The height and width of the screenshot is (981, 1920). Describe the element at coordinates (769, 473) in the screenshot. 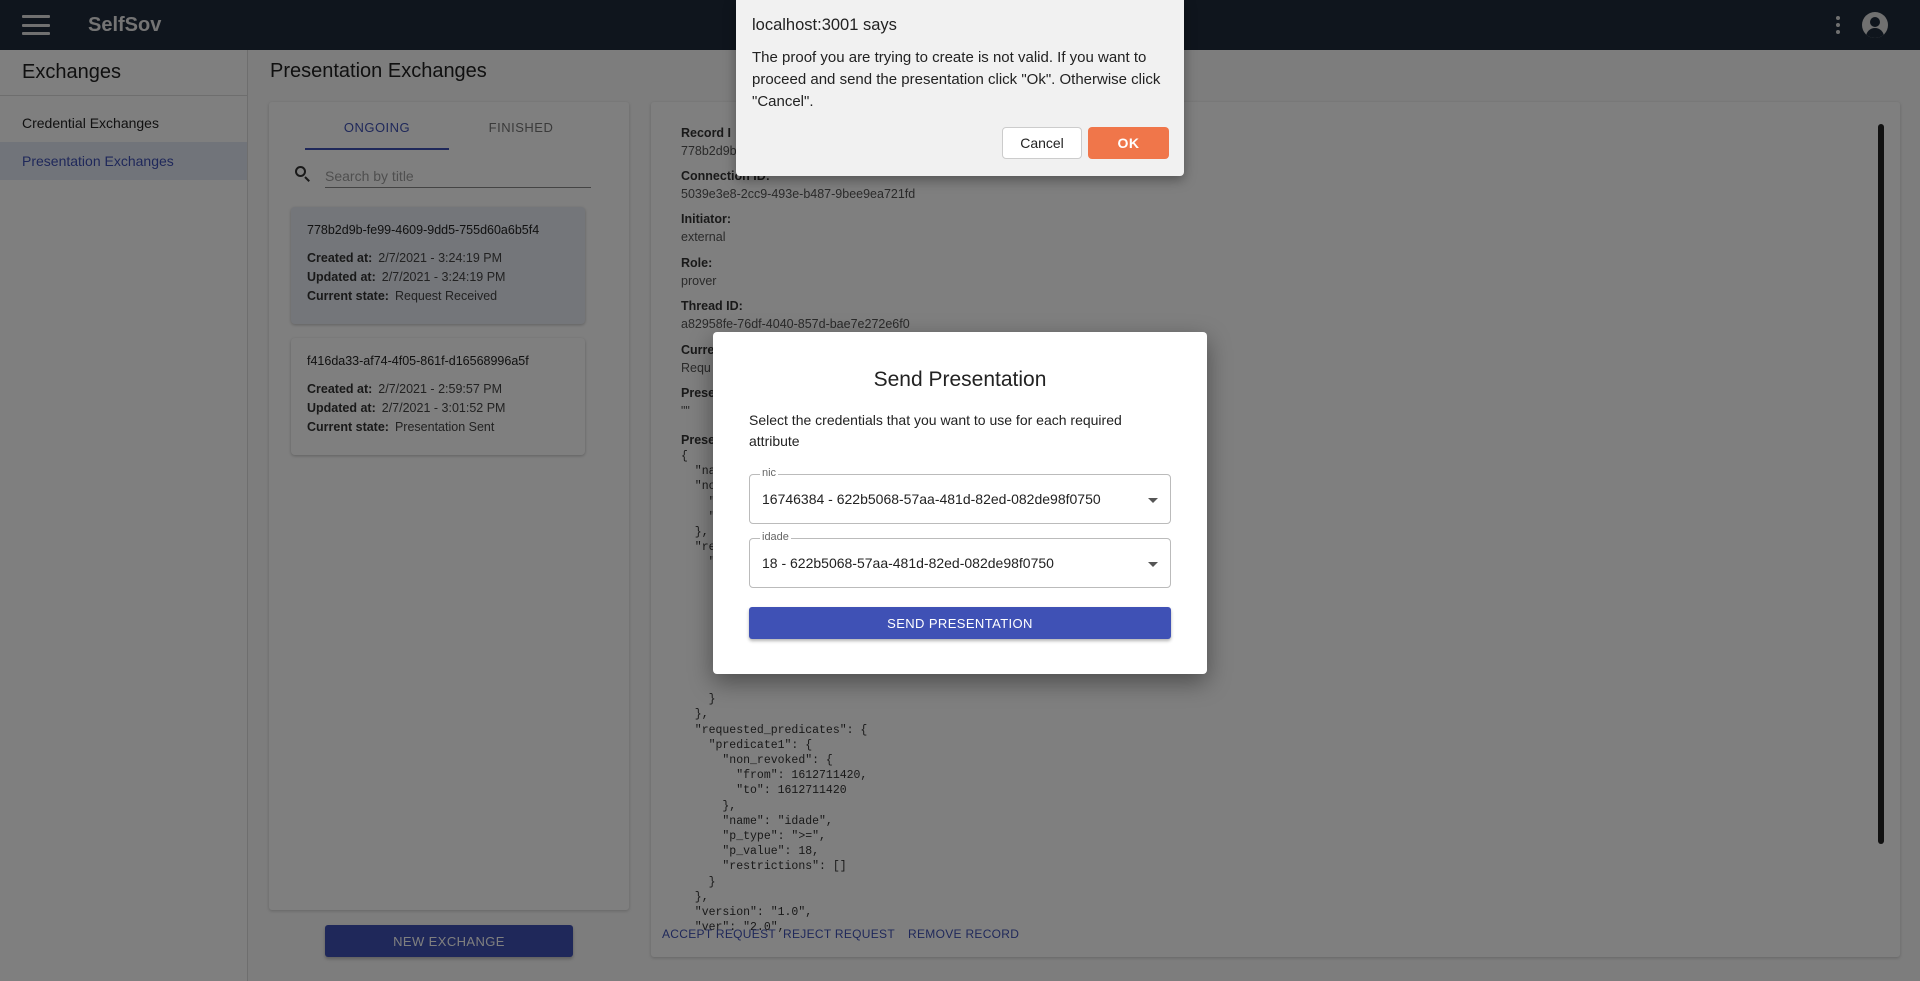

I see `nic-select-label: nic` at that location.